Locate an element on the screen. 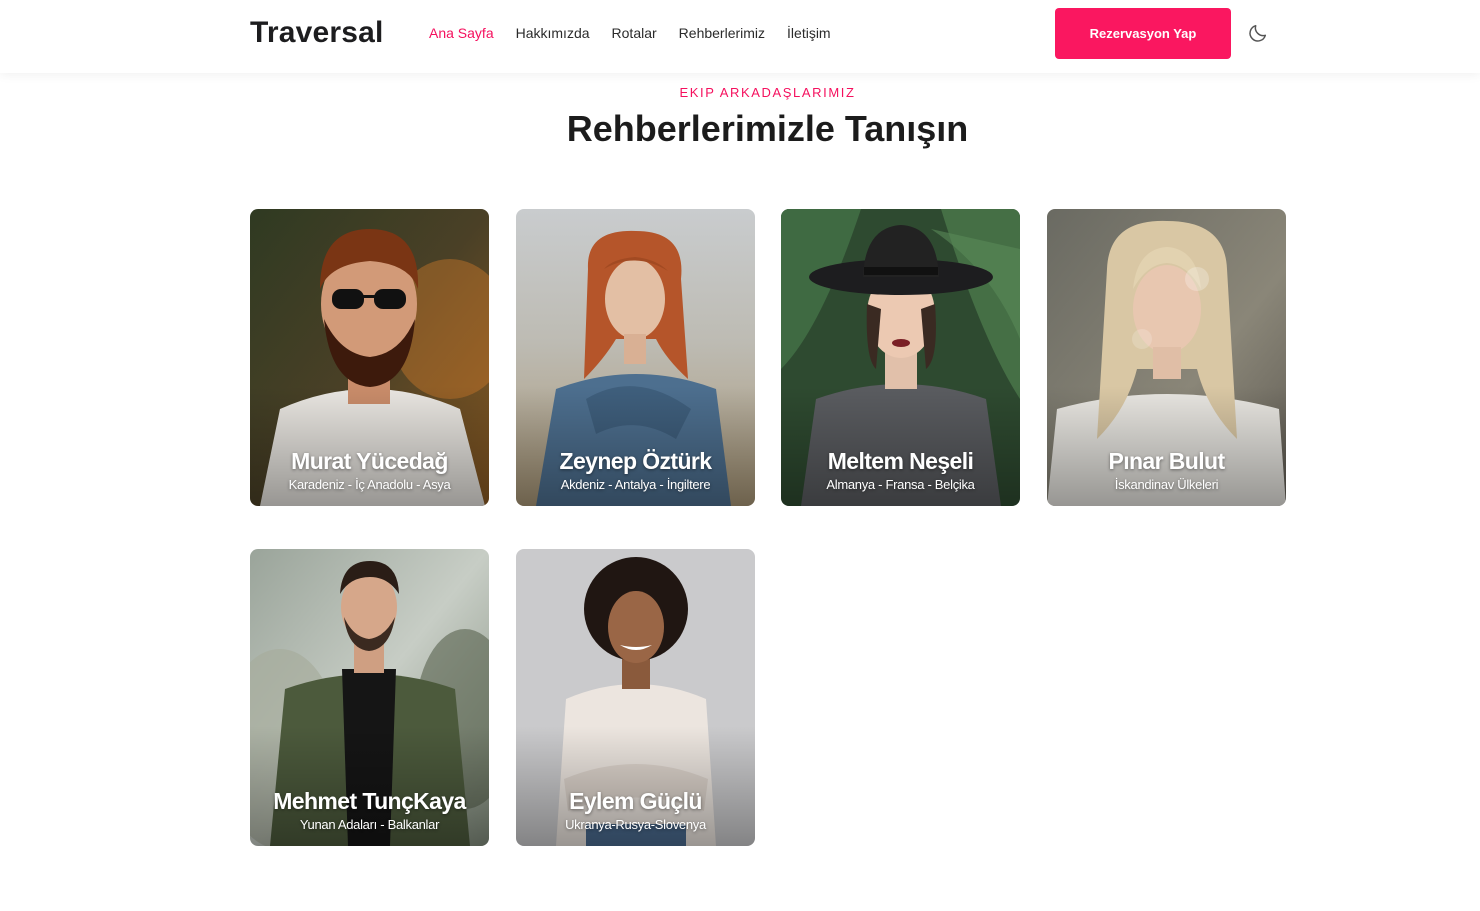  nav-link-routes: Rotalar is located at coordinates (634, 33).